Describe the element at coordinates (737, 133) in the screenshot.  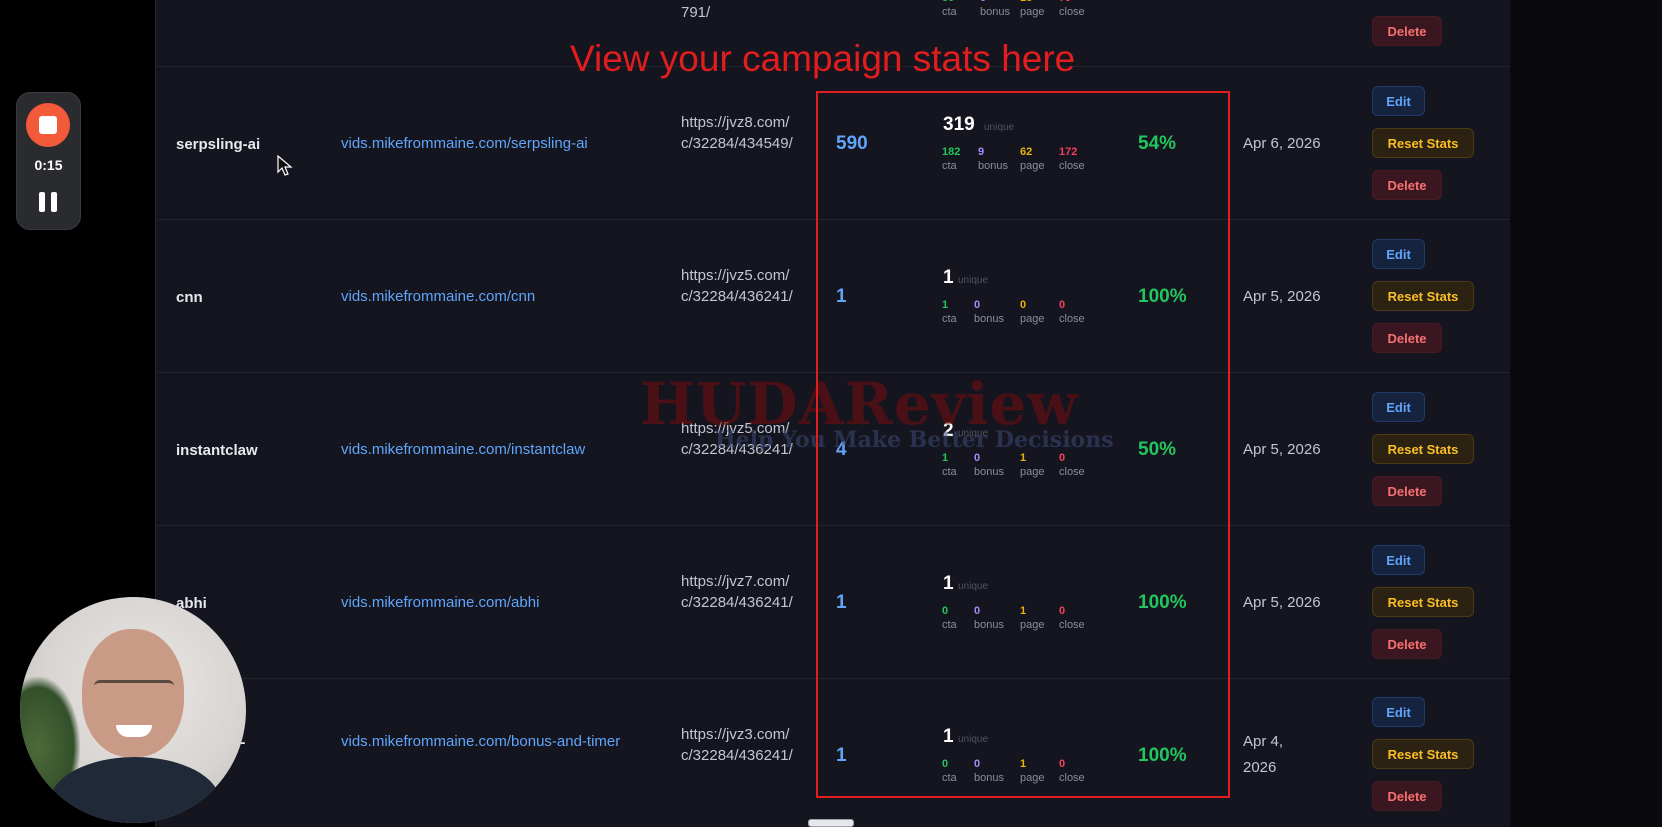
I see `affiliate-link: https://jvz8.com/c/32284/434549/` at that location.